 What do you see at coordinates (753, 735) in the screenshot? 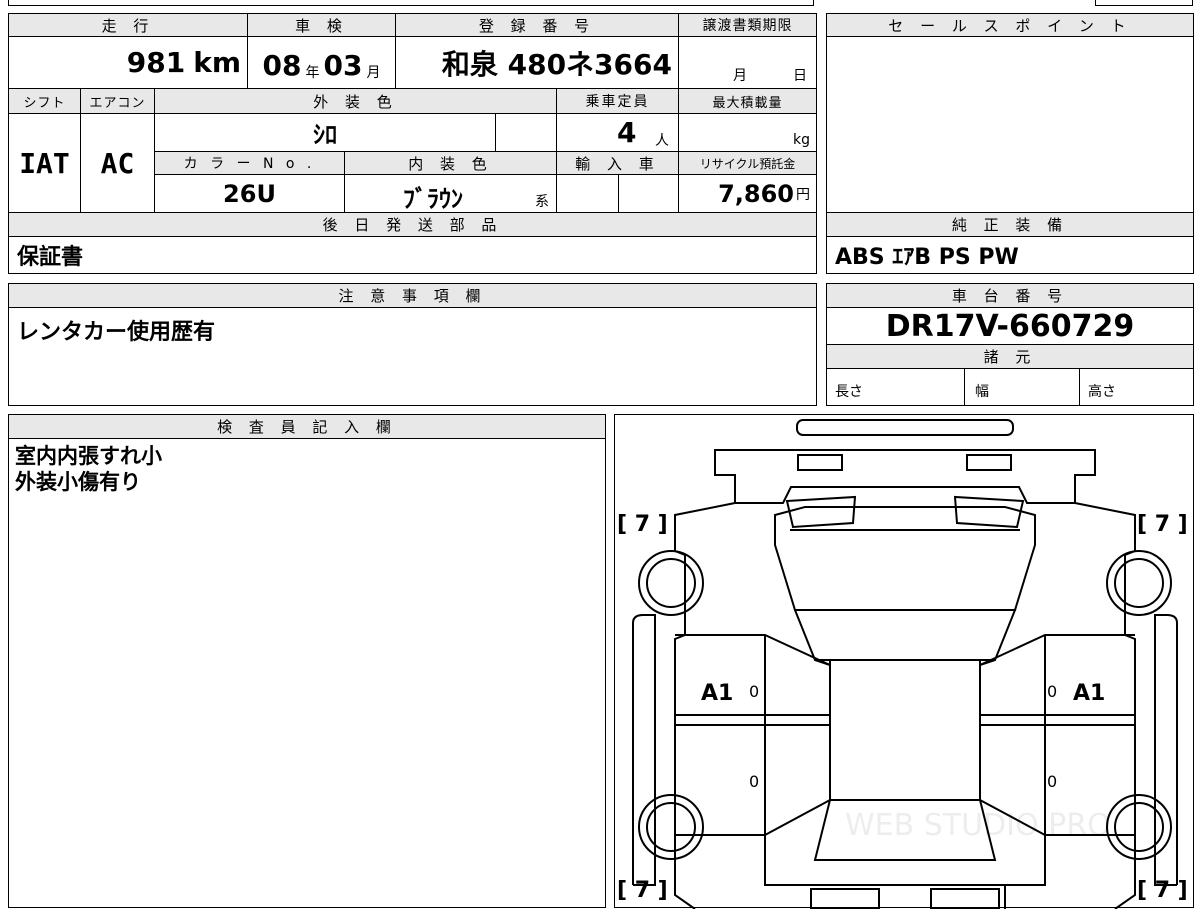
I see `left-side` at bounding box center [753, 735].